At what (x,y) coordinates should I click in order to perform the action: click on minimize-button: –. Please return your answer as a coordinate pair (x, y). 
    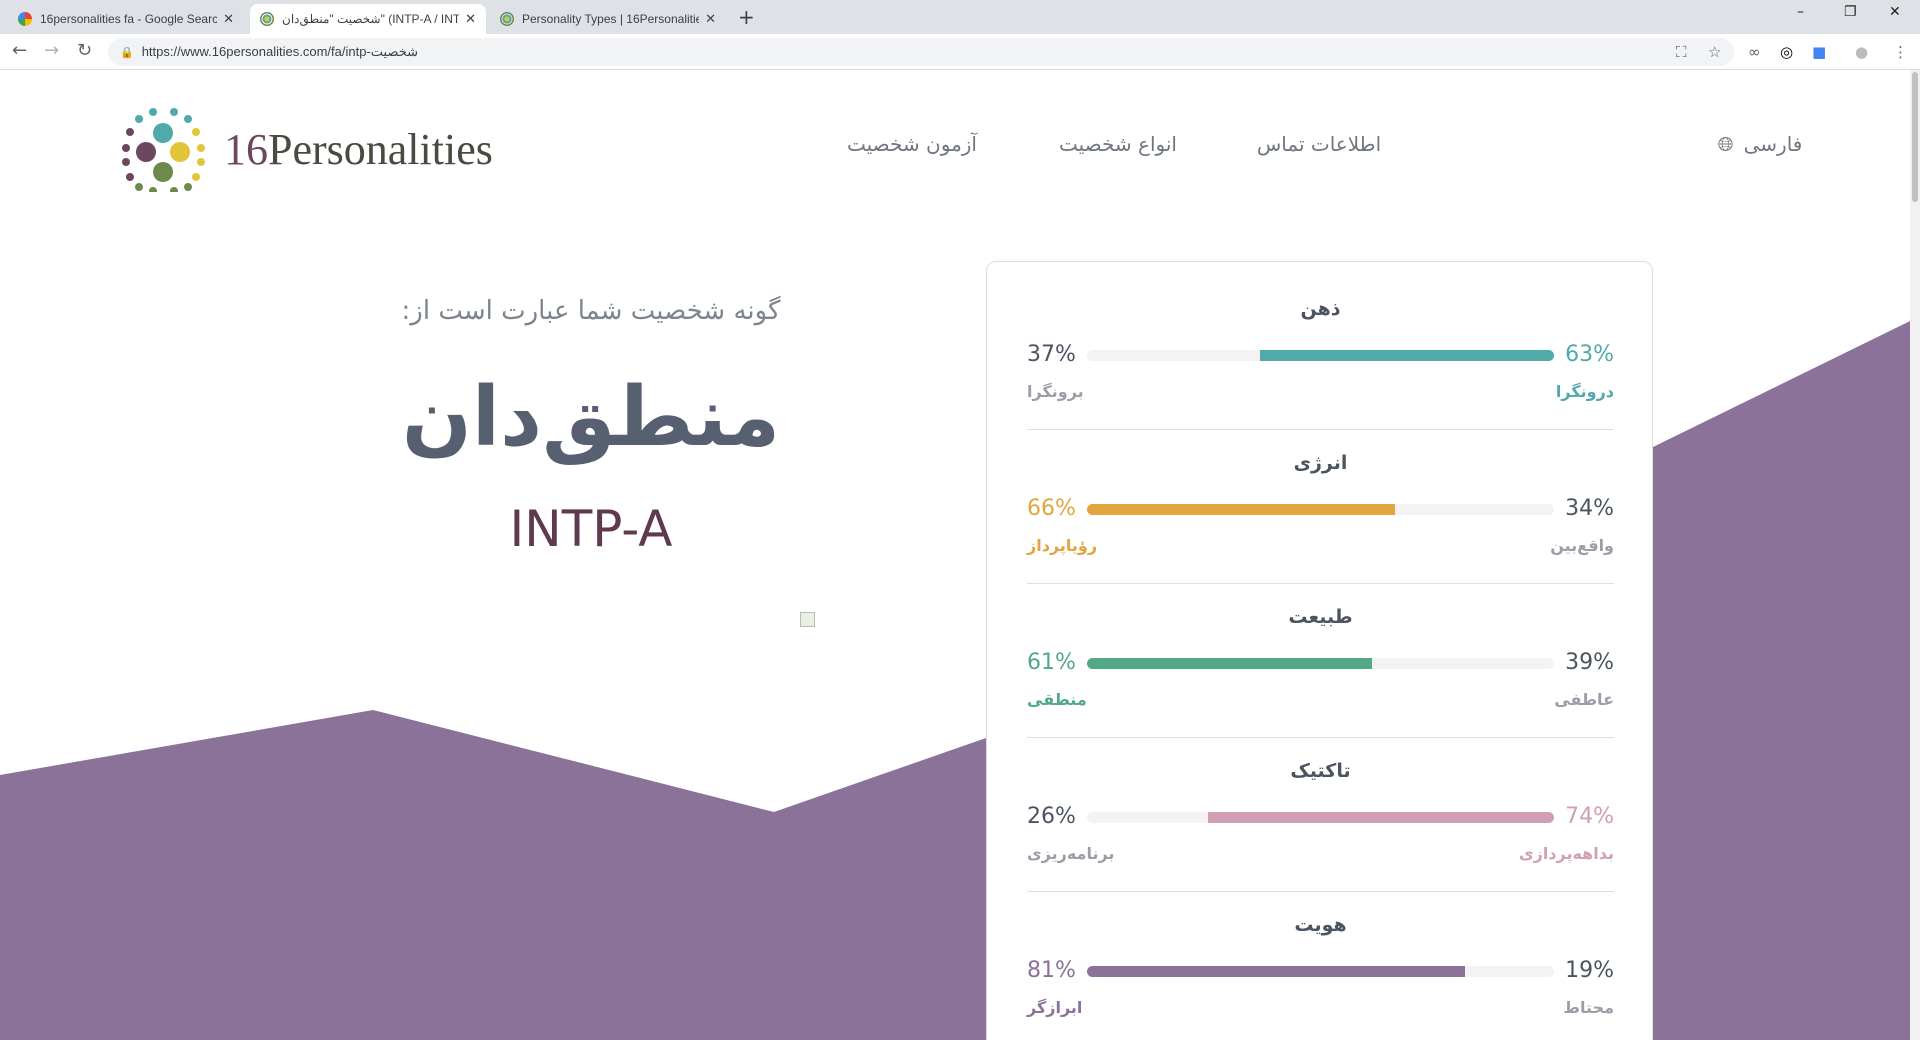
    Looking at the image, I should click on (1800, 12).